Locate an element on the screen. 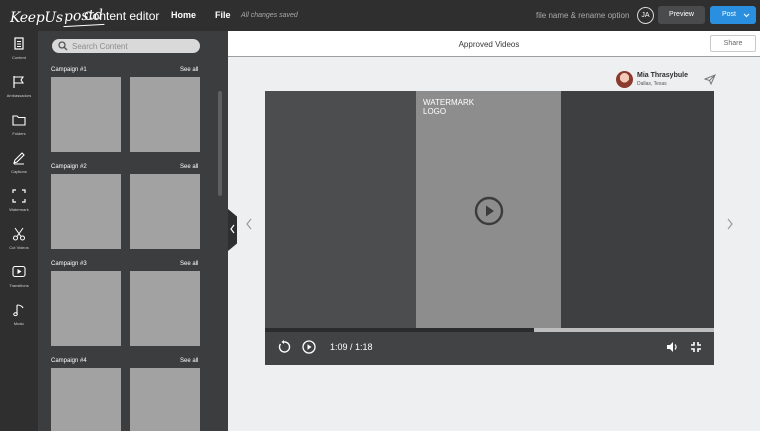 The image size is (760, 431). rename-option: file name & rename option is located at coordinates (582, 15).